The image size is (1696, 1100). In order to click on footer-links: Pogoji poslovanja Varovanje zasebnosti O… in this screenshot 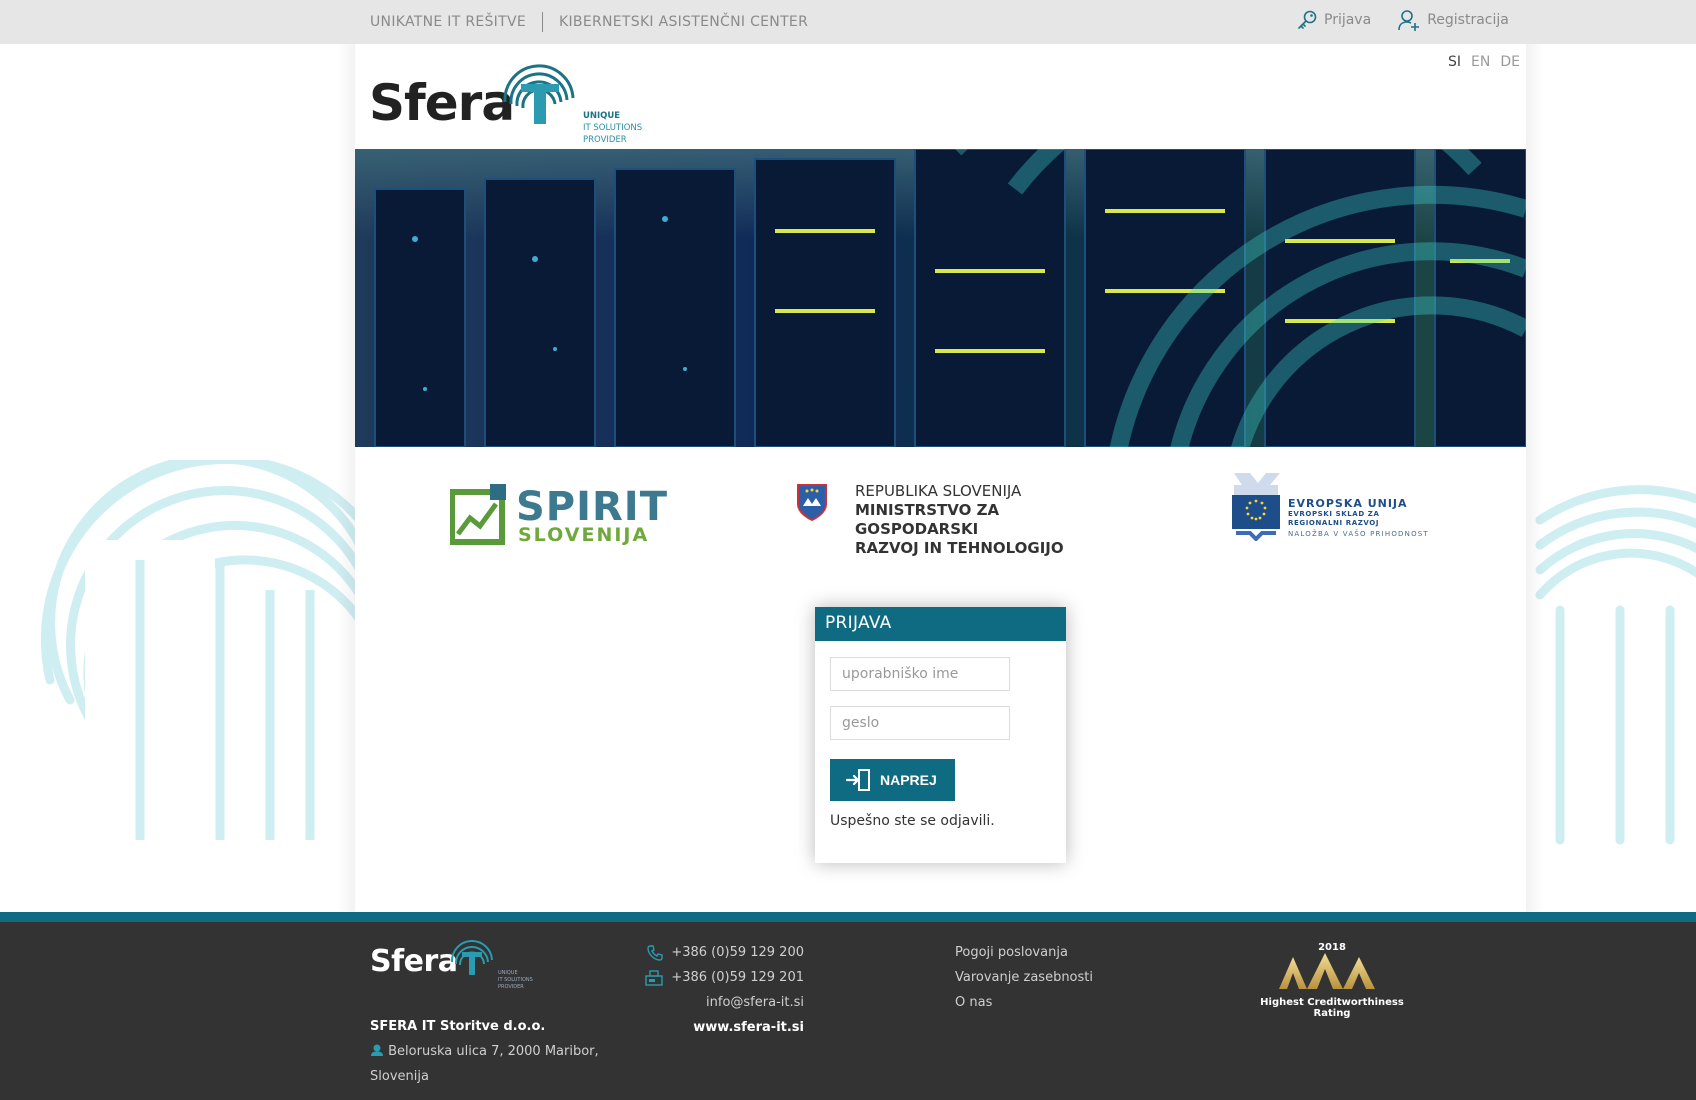, I will do `click(1024, 977)`.